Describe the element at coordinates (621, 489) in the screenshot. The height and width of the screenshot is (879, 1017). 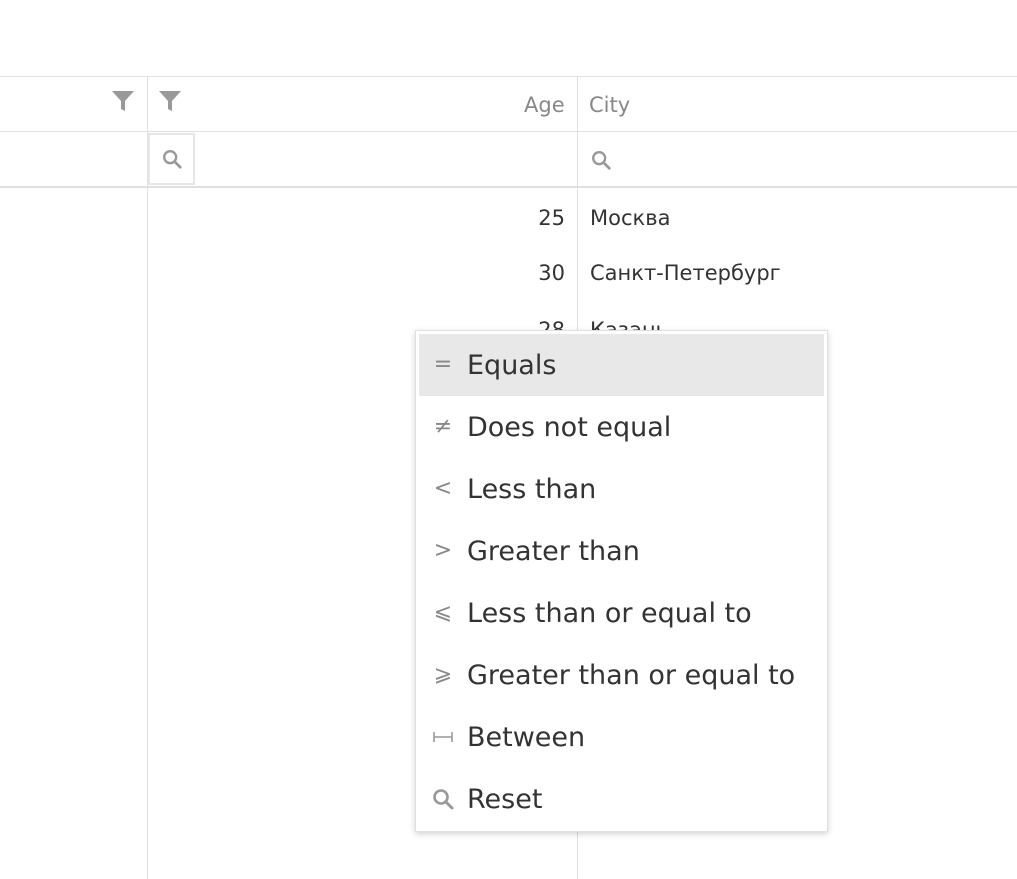
I see `menu-item-less-than: < Less than` at that location.